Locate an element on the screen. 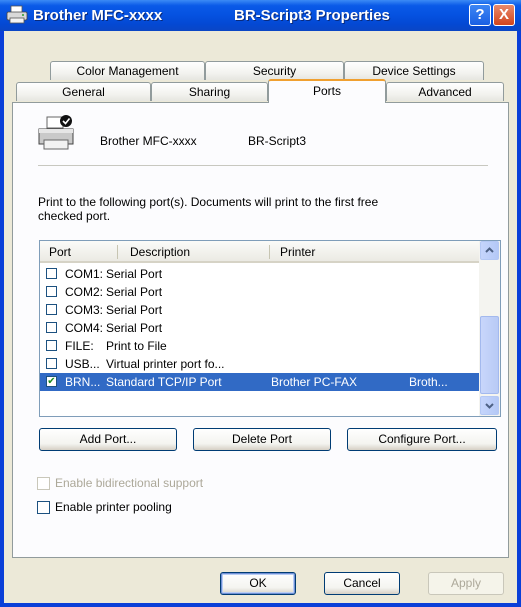  port-row: FILE: Print to File is located at coordinates (259, 346).